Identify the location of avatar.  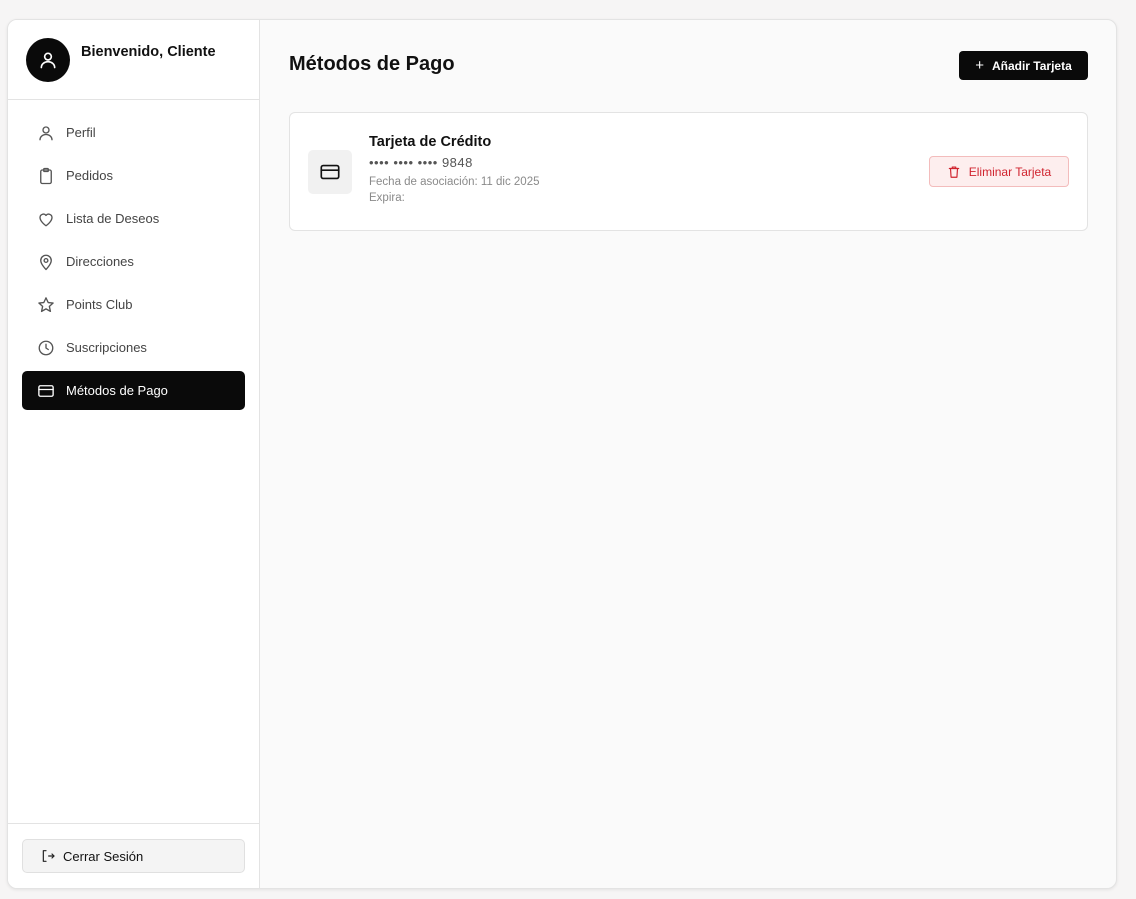
(48, 60).